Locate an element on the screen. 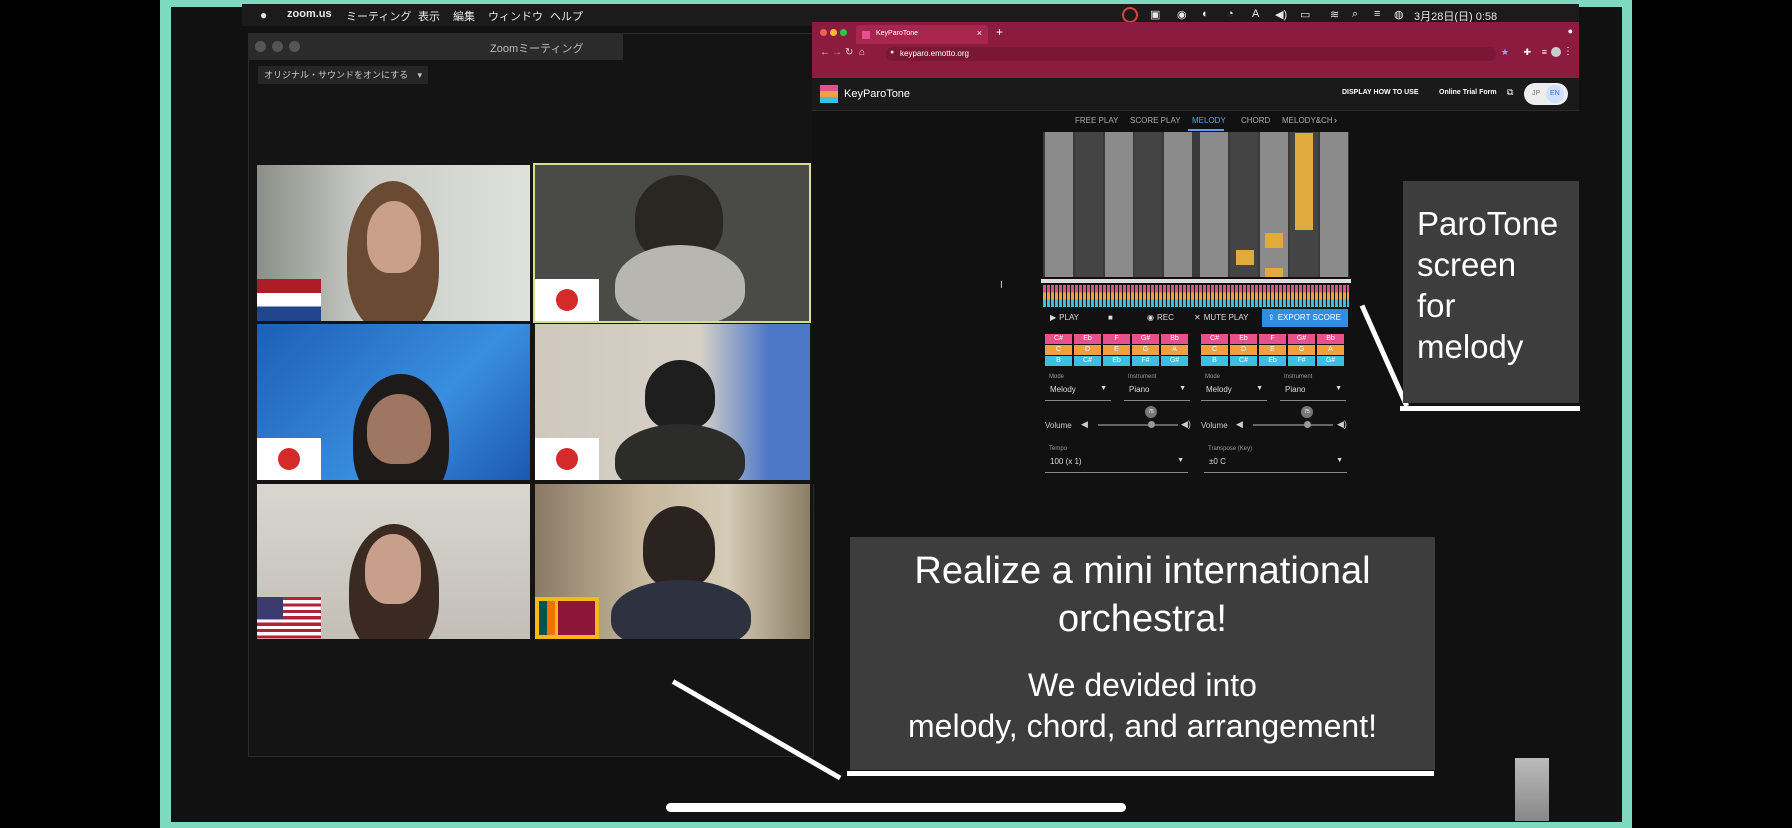 This screenshot has height=828, width=1792. menu-item-meeting: ミーティング is located at coordinates (378, 16).